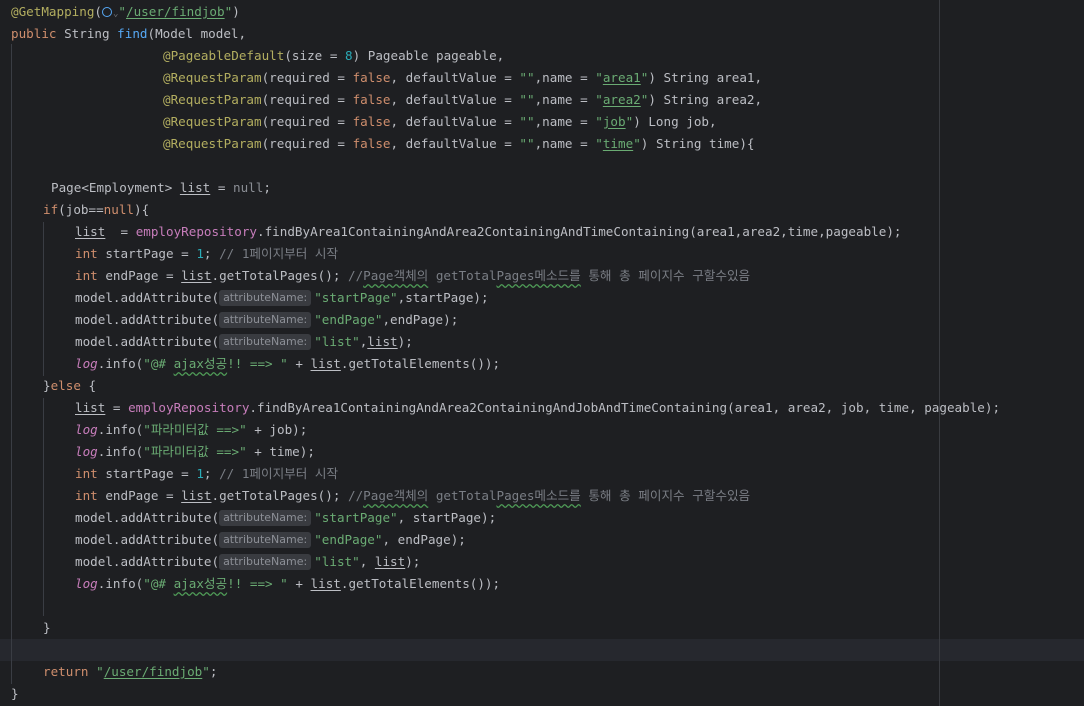 The image size is (1084, 706). Describe the element at coordinates (175, 11) in the screenshot. I see `route-path-link: /user/findjob` at that location.